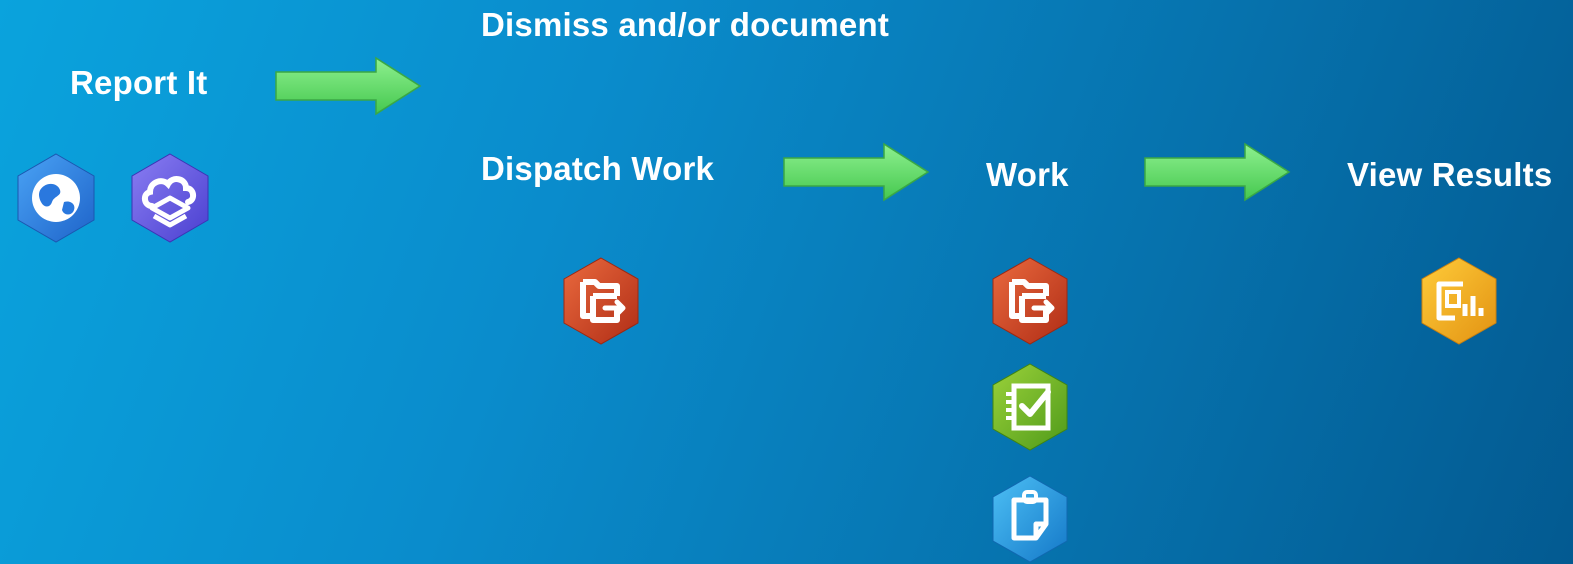 The image size is (1573, 564). Describe the element at coordinates (1030, 519) in the screenshot. I see `clipboard-app-icon` at that location.